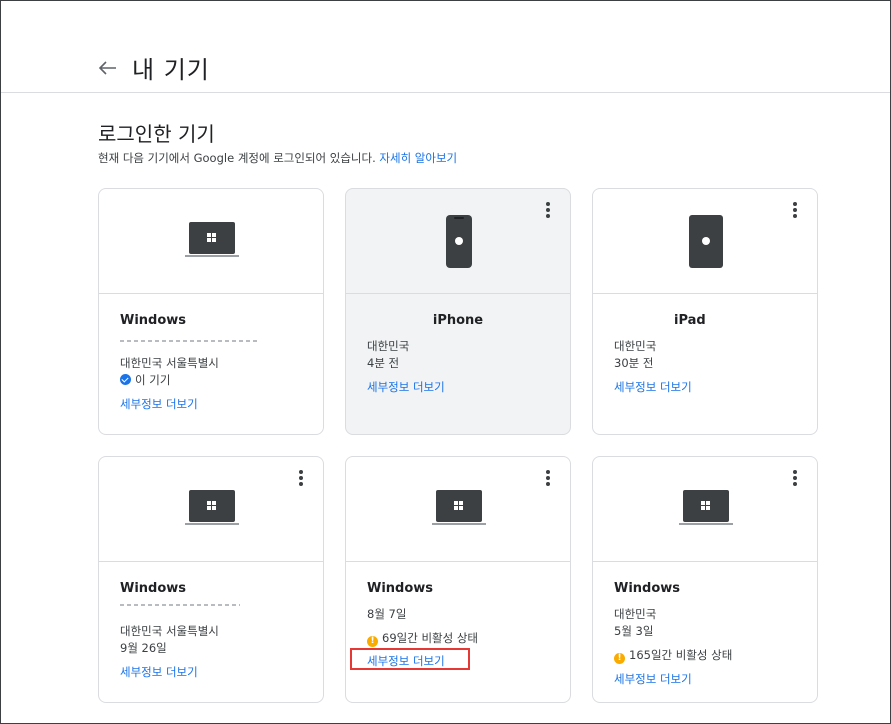 This screenshot has height=724, width=891. What do you see at coordinates (237, 158) in the screenshot?
I see `section-description-text: 현재 다음 기기에서 Google 계정에 로그인되어 있습니다.` at bounding box center [237, 158].